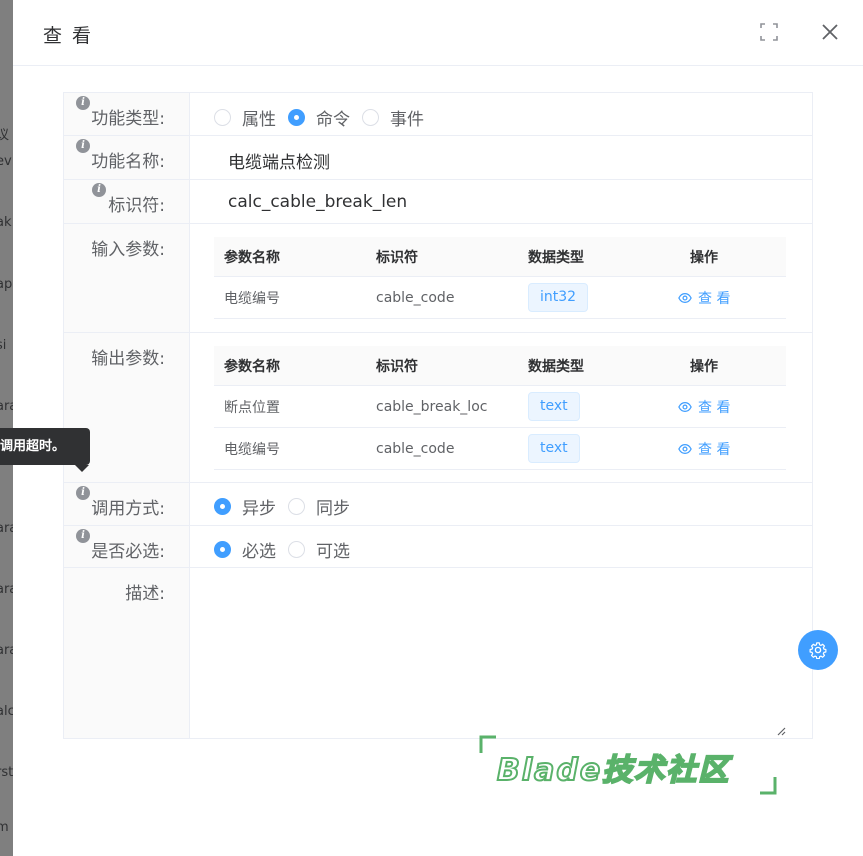 This screenshot has height=856, width=863. Describe the element at coordinates (6, 222) in the screenshot. I see `bg-fragment: ak` at that location.